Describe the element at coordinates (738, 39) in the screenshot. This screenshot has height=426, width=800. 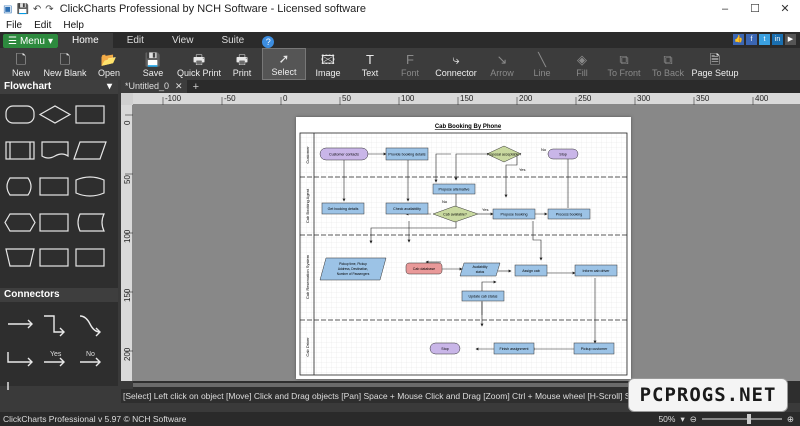
I see `like-icon: 👍` at that location.